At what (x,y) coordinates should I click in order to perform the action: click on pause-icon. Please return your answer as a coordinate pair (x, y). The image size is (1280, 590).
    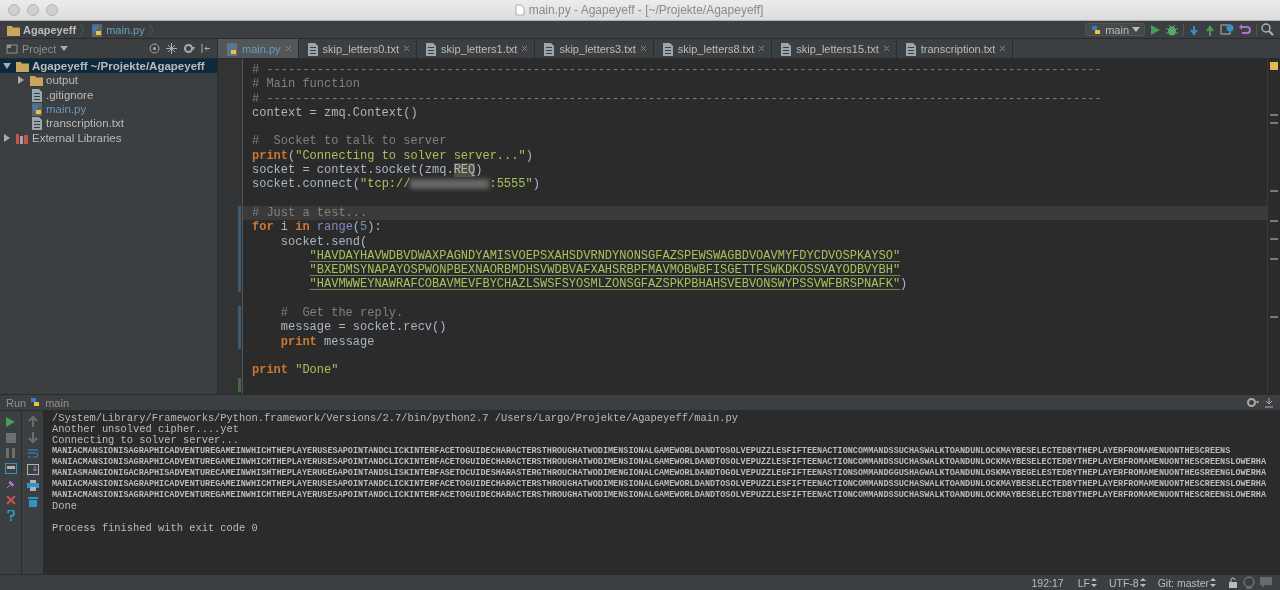
    Looking at the image, I should click on (10, 453).